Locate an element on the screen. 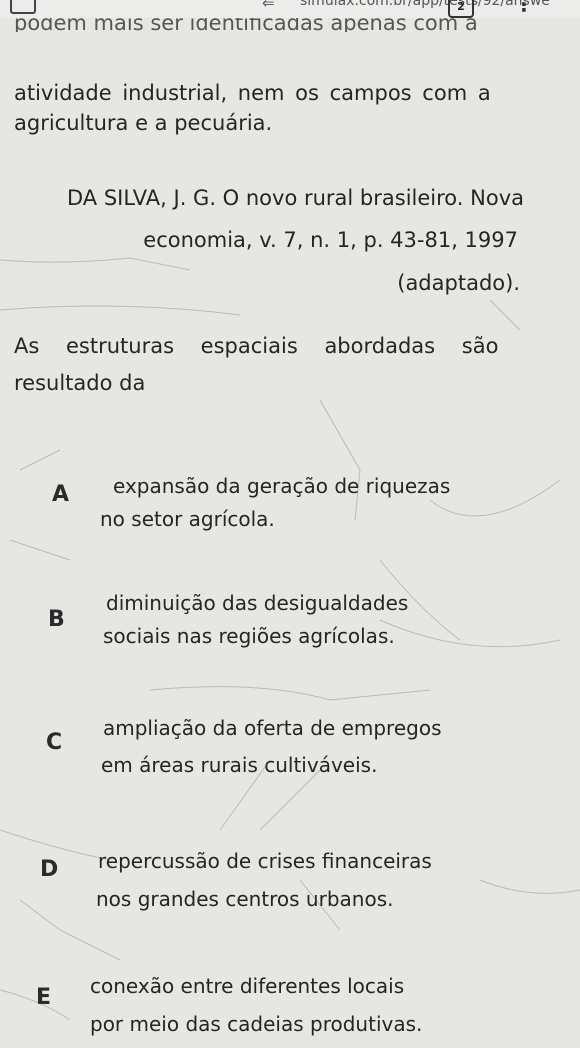 This screenshot has height=1048, width=580. tabs-icon: 2 is located at coordinates (461, 9).